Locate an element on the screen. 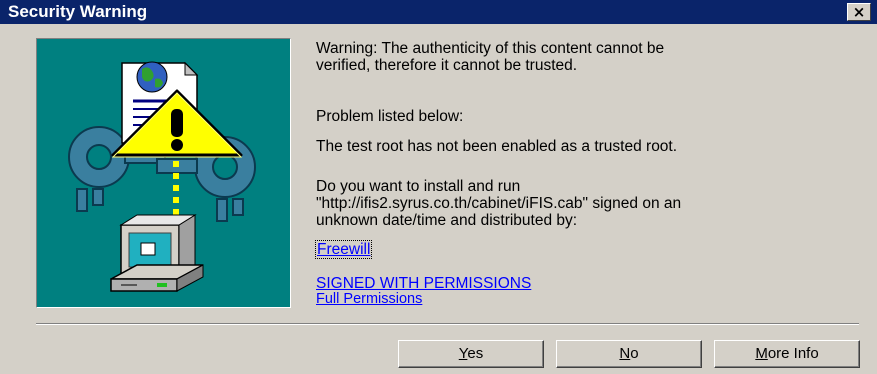 The height and width of the screenshot is (374, 877). computer-icon is located at coordinates (157, 253).